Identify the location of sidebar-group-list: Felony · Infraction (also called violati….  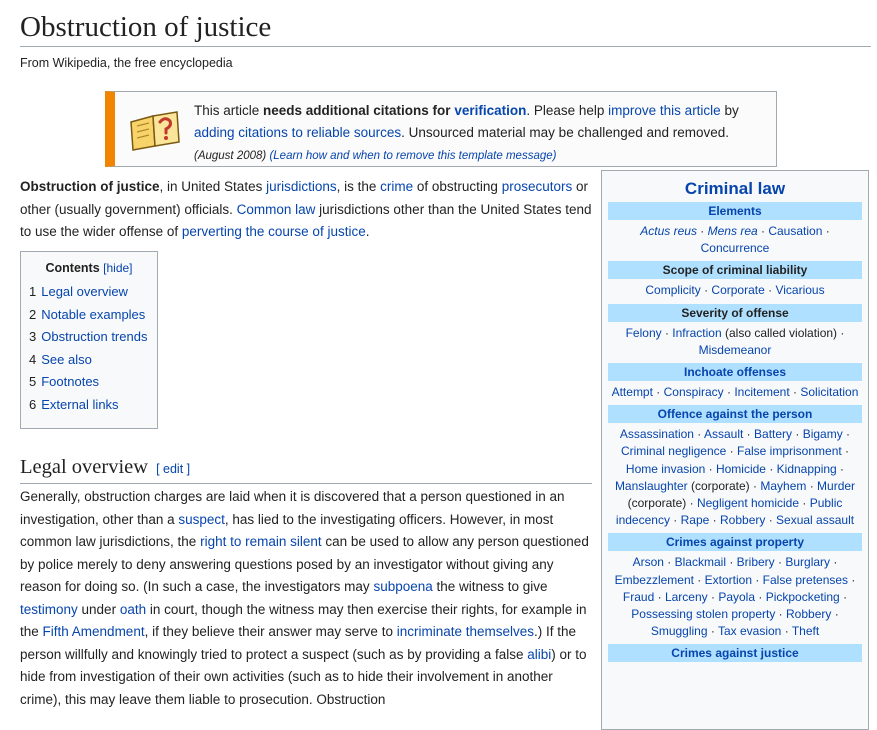
(735, 341).